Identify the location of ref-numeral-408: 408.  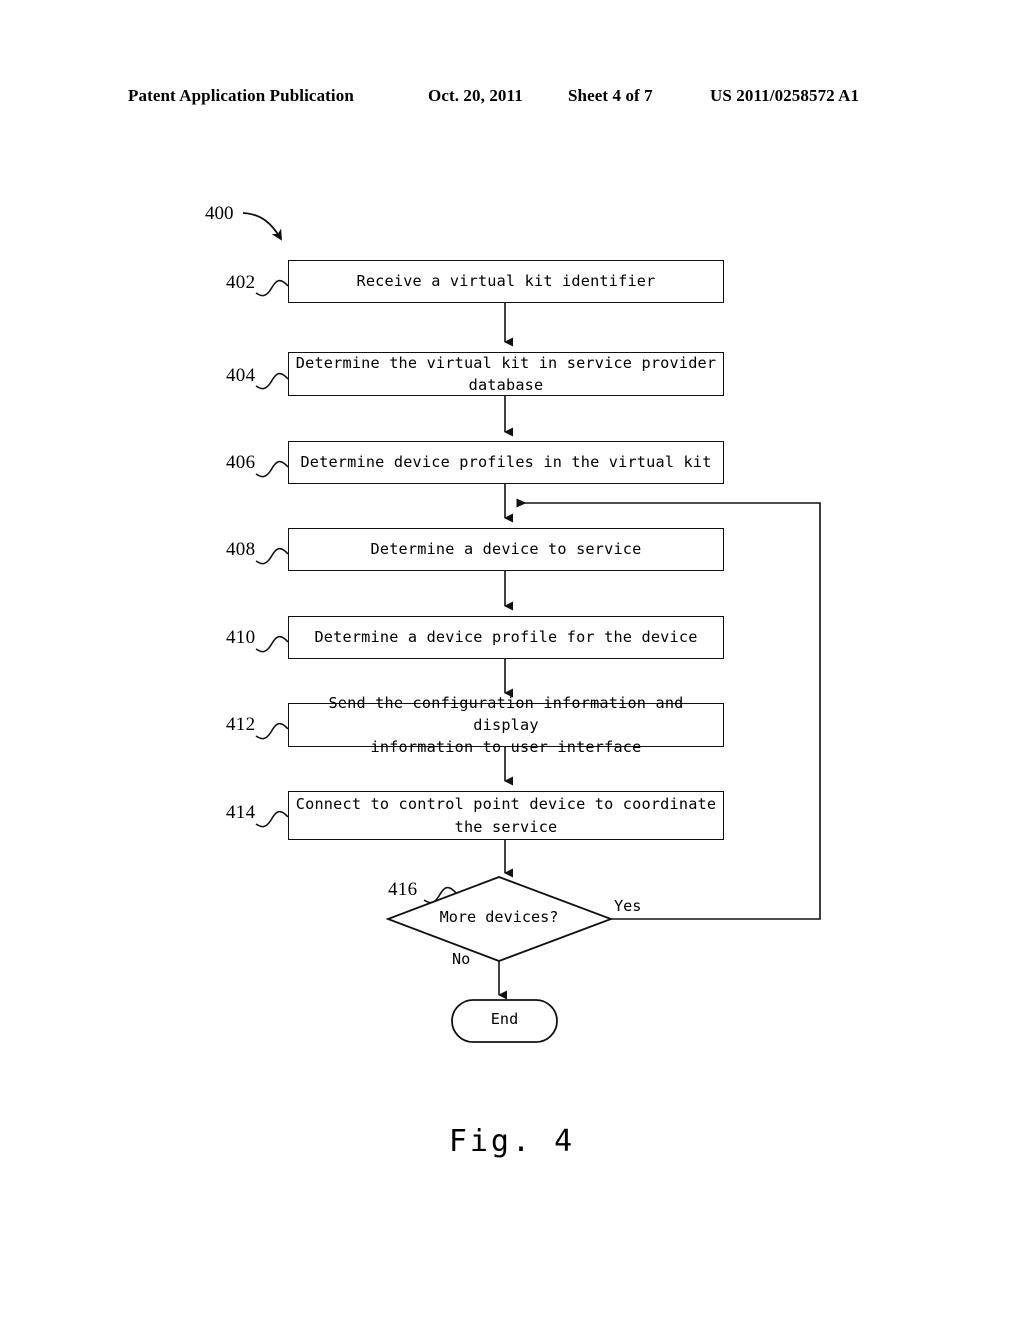
(241, 549).